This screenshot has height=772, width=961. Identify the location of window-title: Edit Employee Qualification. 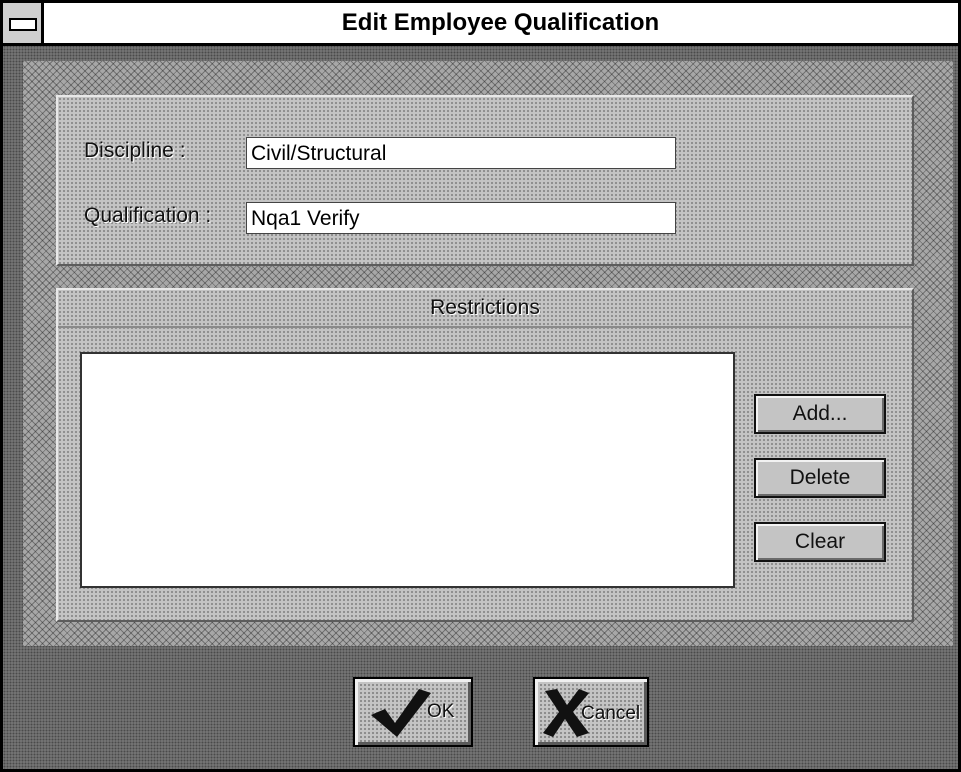
(500, 22).